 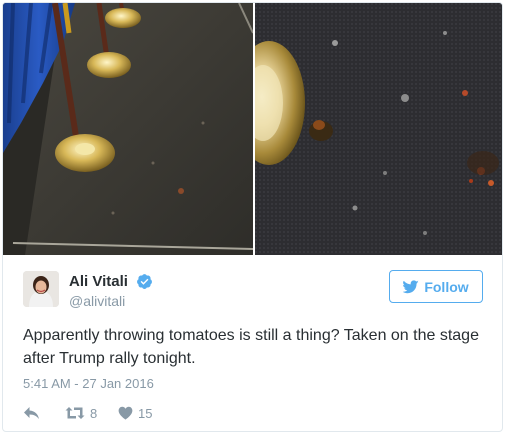 What do you see at coordinates (144, 281) in the screenshot?
I see `verified-badge-icon` at bounding box center [144, 281].